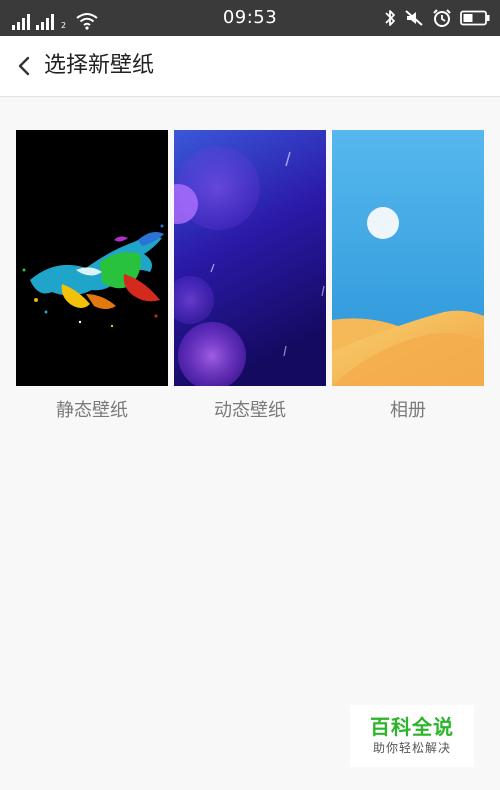 This screenshot has width=500, height=790. Describe the element at coordinates (408, 258) in the screenshot. I see `album-thumbnail` at that location.